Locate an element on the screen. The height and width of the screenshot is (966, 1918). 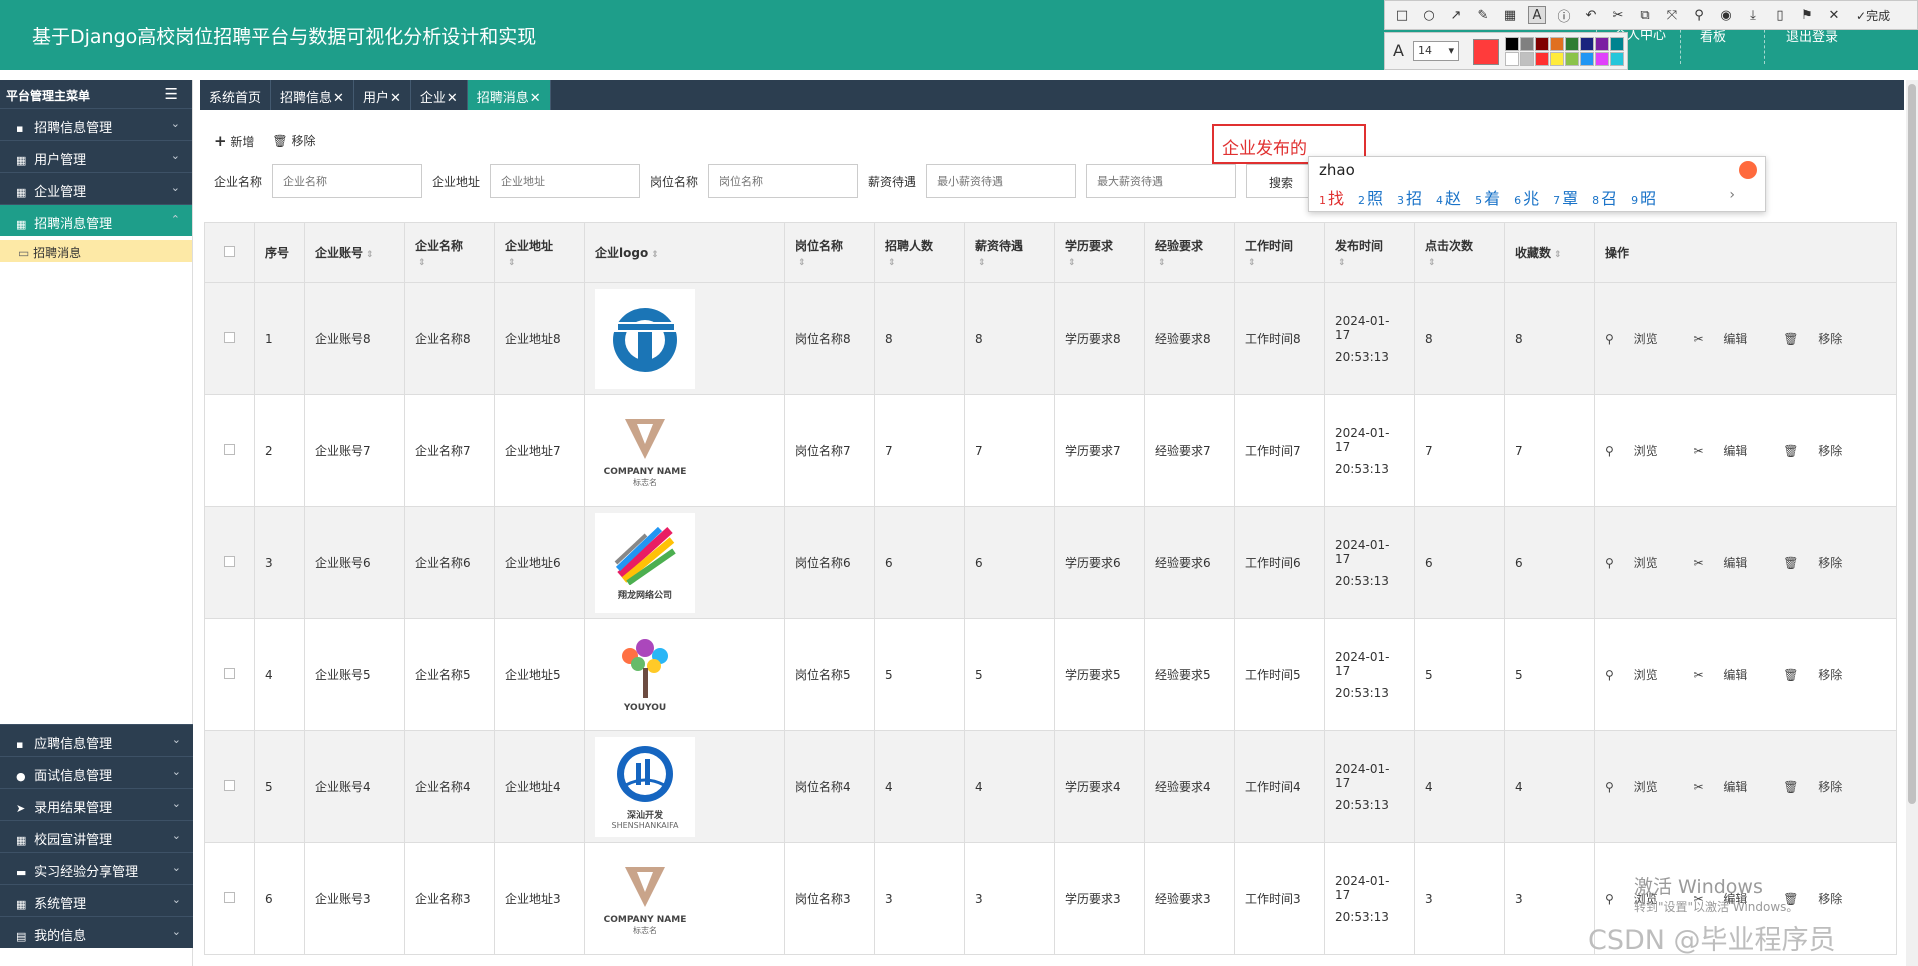
col-header: 点击次数 ⇕ is located at coordinates (1459, 252).